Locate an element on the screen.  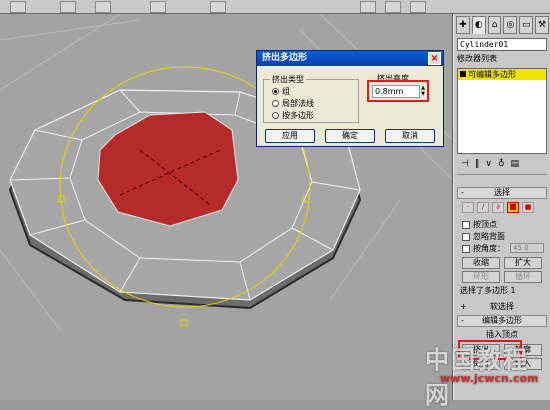
configure-icon: ▤ is located at coordinates (515, 164).